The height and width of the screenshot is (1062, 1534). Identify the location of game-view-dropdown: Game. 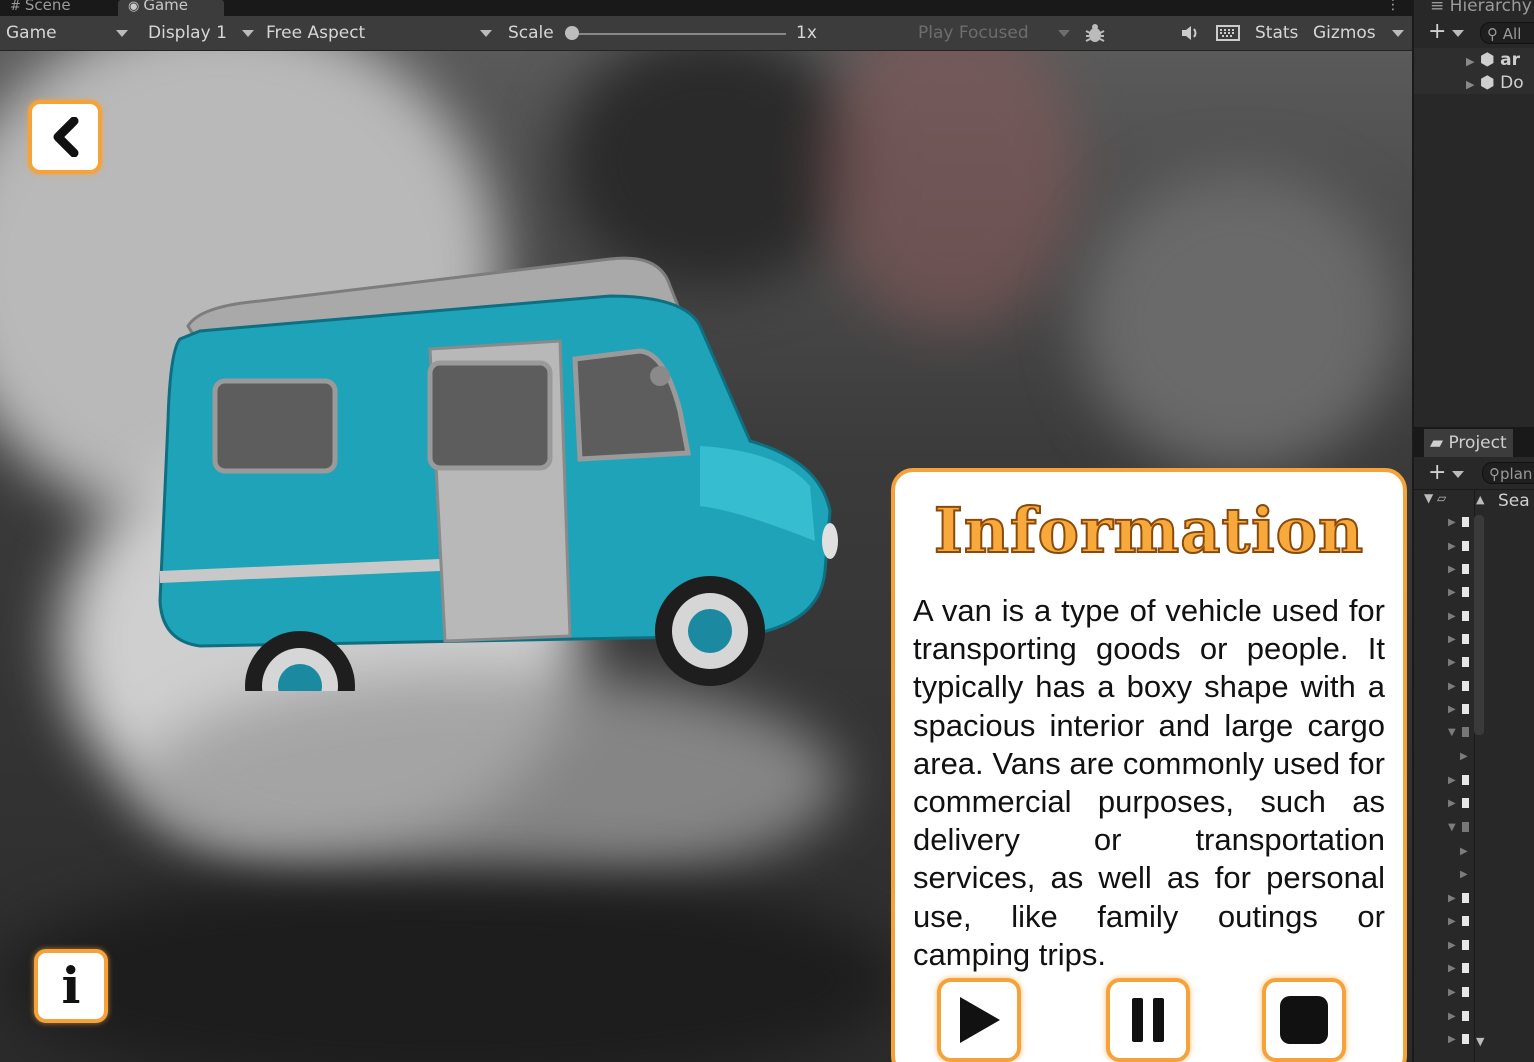
(31, 33).